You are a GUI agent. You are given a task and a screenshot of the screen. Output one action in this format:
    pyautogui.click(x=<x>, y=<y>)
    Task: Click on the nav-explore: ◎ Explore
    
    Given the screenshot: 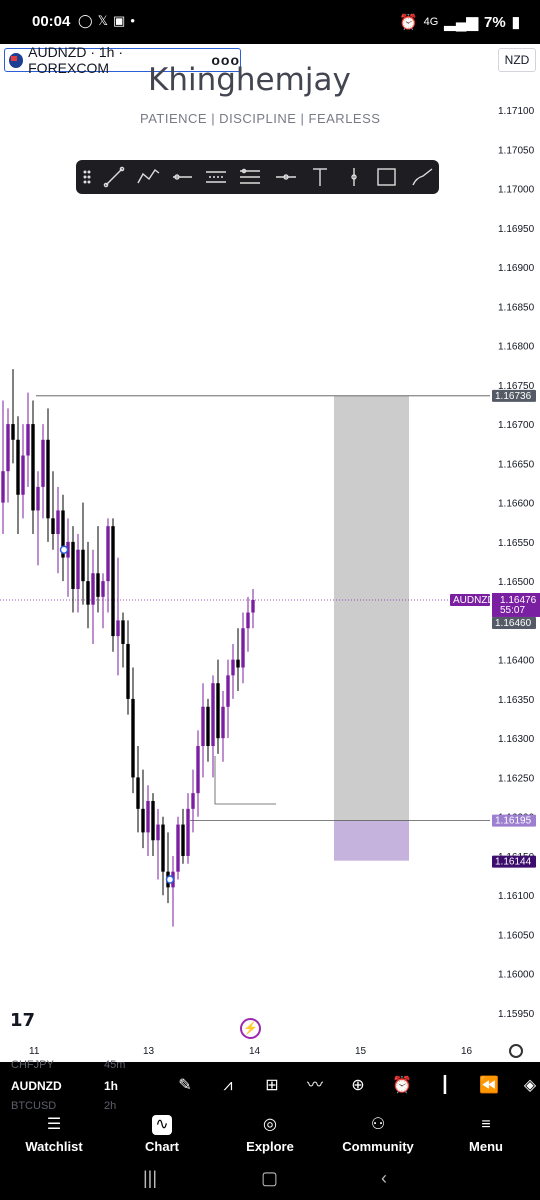 What is the action you would take?
    pyautogui.click(x=270, y=1137)
    